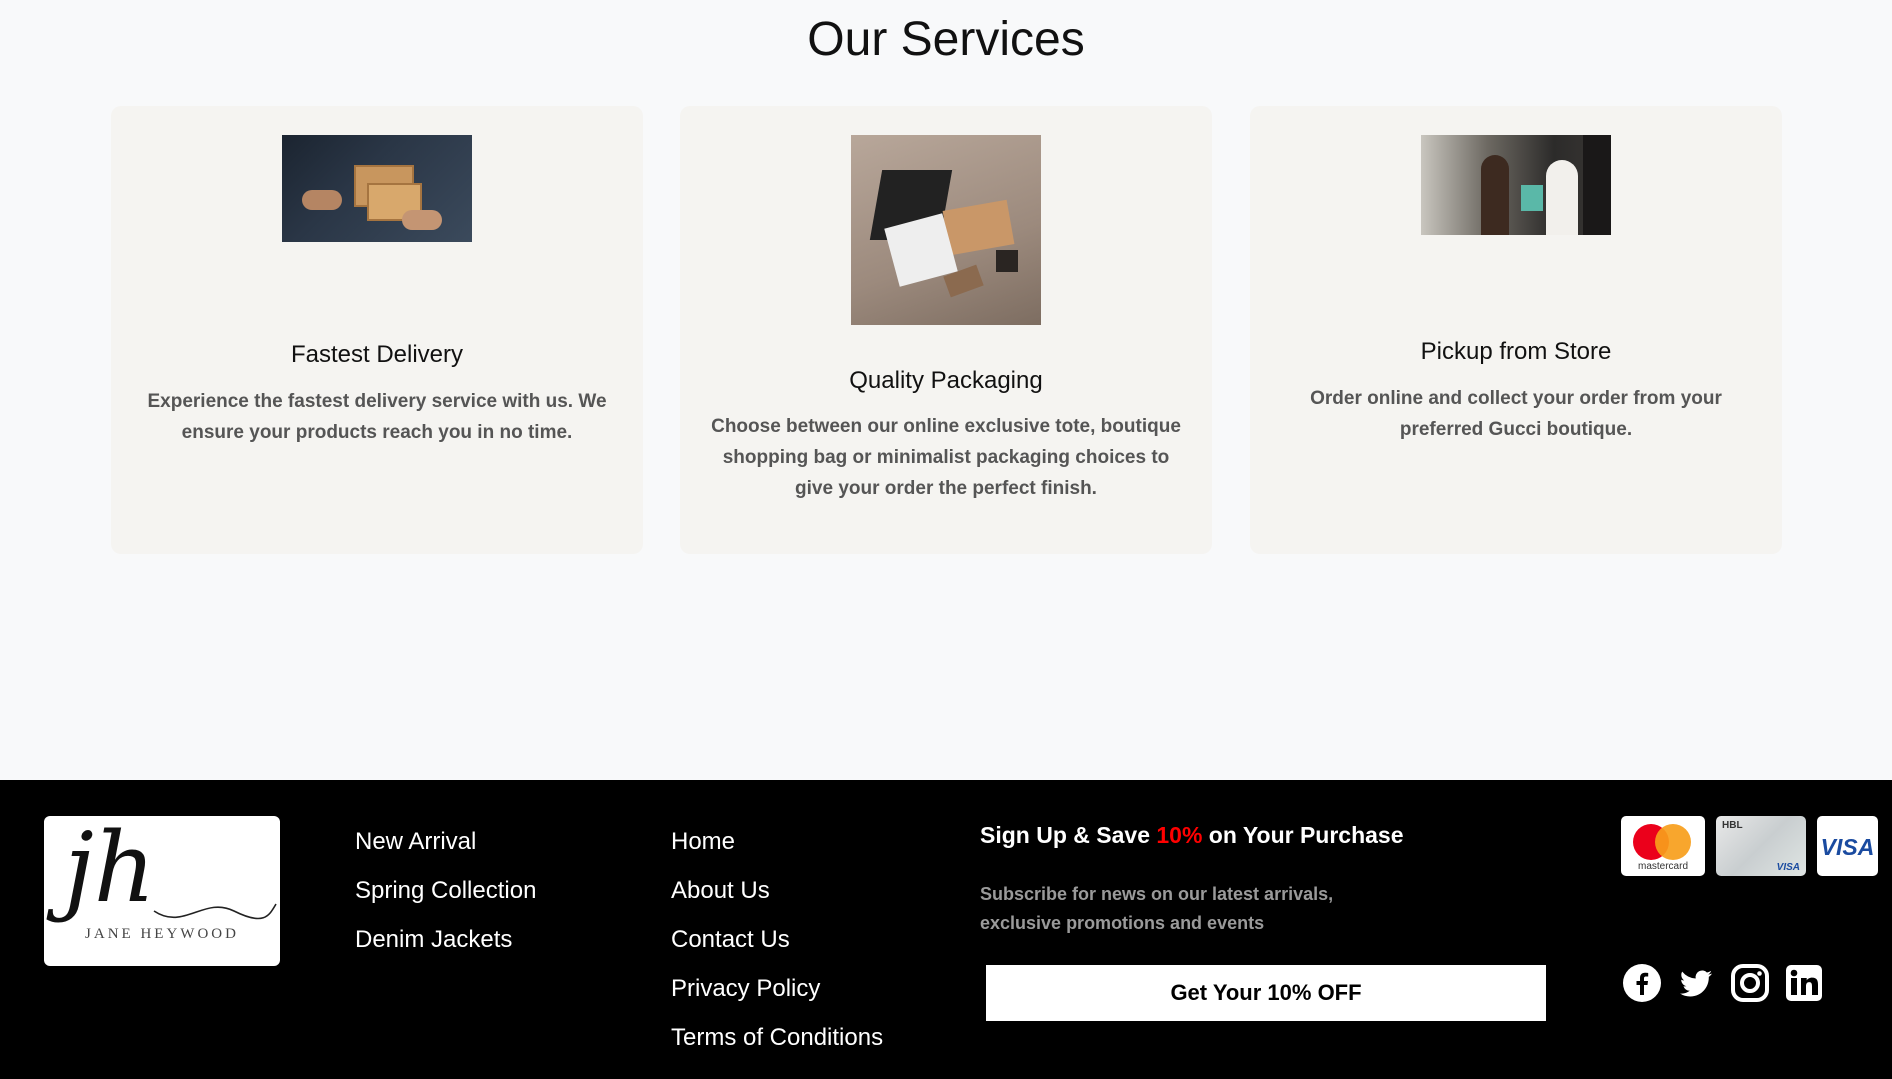 This screenshot has width=1892, height=1079. What do you see at coordinates (1788, 867) in the screenshot?
I see `hbl-visa-label: VISA` at bounding box center [1788, 867].